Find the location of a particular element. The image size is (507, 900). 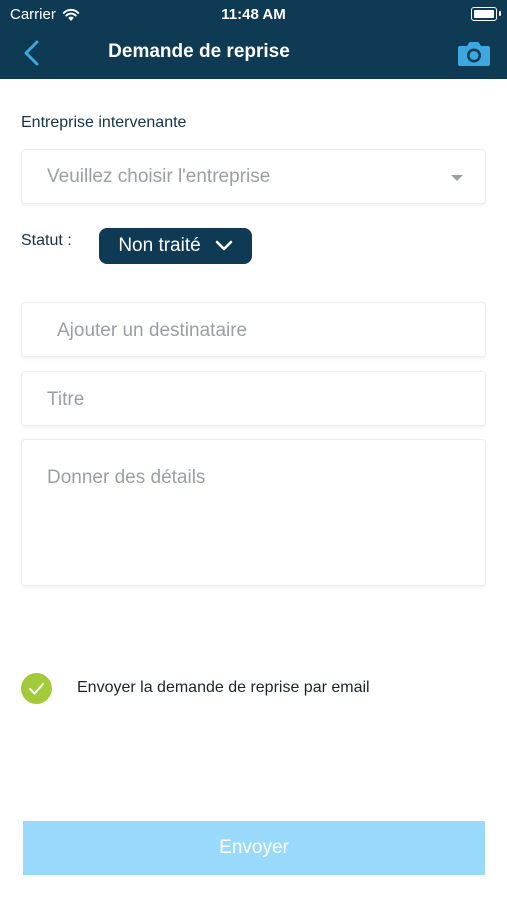

email-option-label: Envoyer la demande de reprise par email is located at coordinates (223, 687).